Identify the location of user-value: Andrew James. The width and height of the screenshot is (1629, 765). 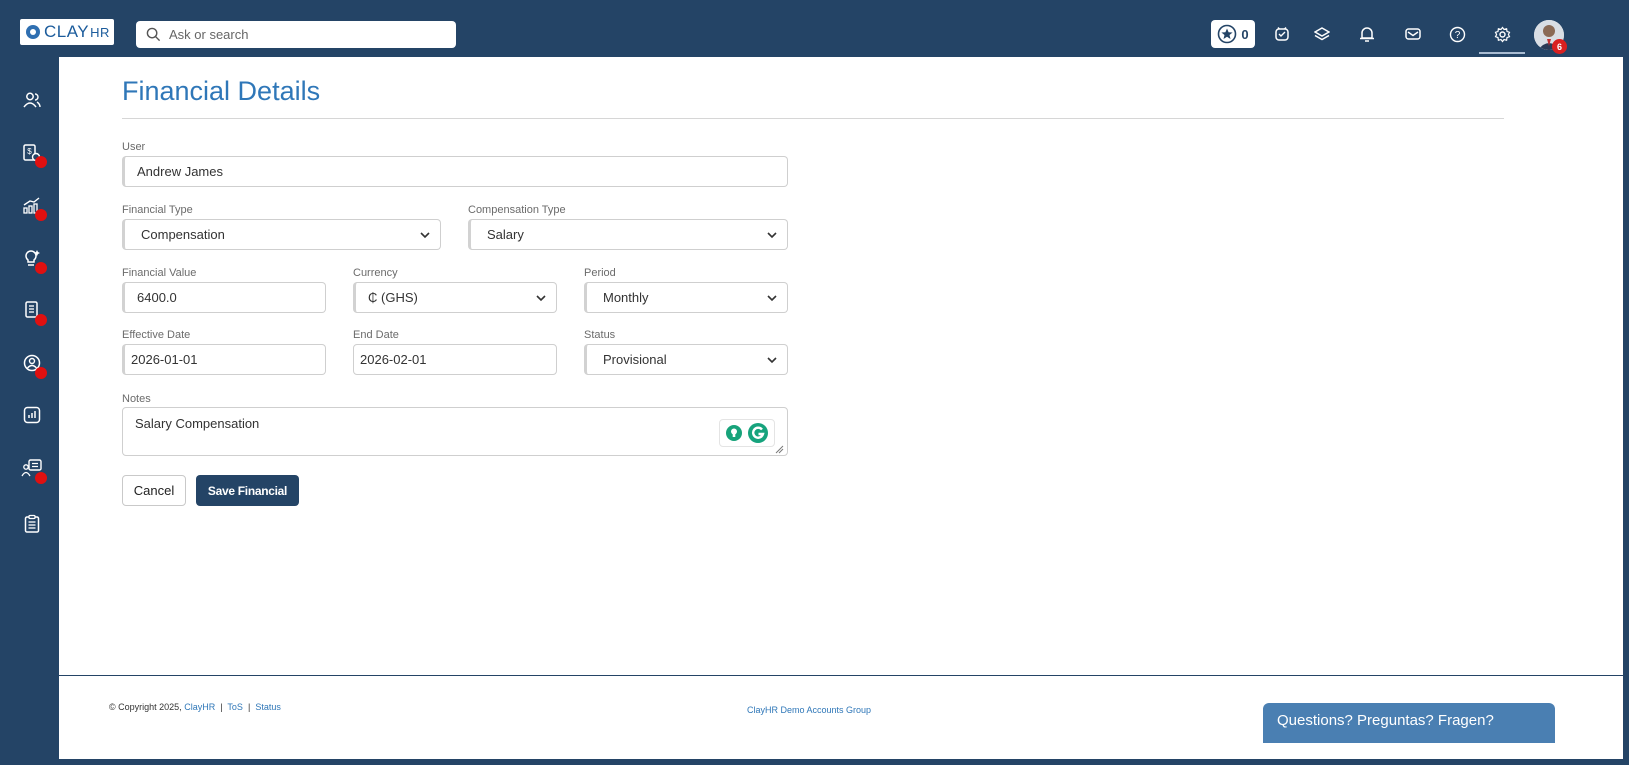
(180, 171).